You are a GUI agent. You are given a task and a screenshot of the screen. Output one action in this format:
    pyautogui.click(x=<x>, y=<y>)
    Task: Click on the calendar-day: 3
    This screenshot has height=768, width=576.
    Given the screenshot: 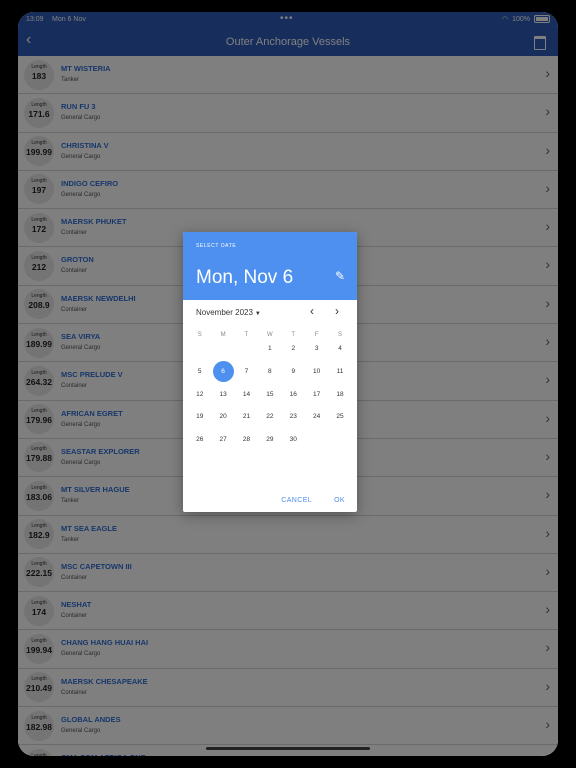 What is the action you would take?
    pyautogui.click(x=316, y=349)
    